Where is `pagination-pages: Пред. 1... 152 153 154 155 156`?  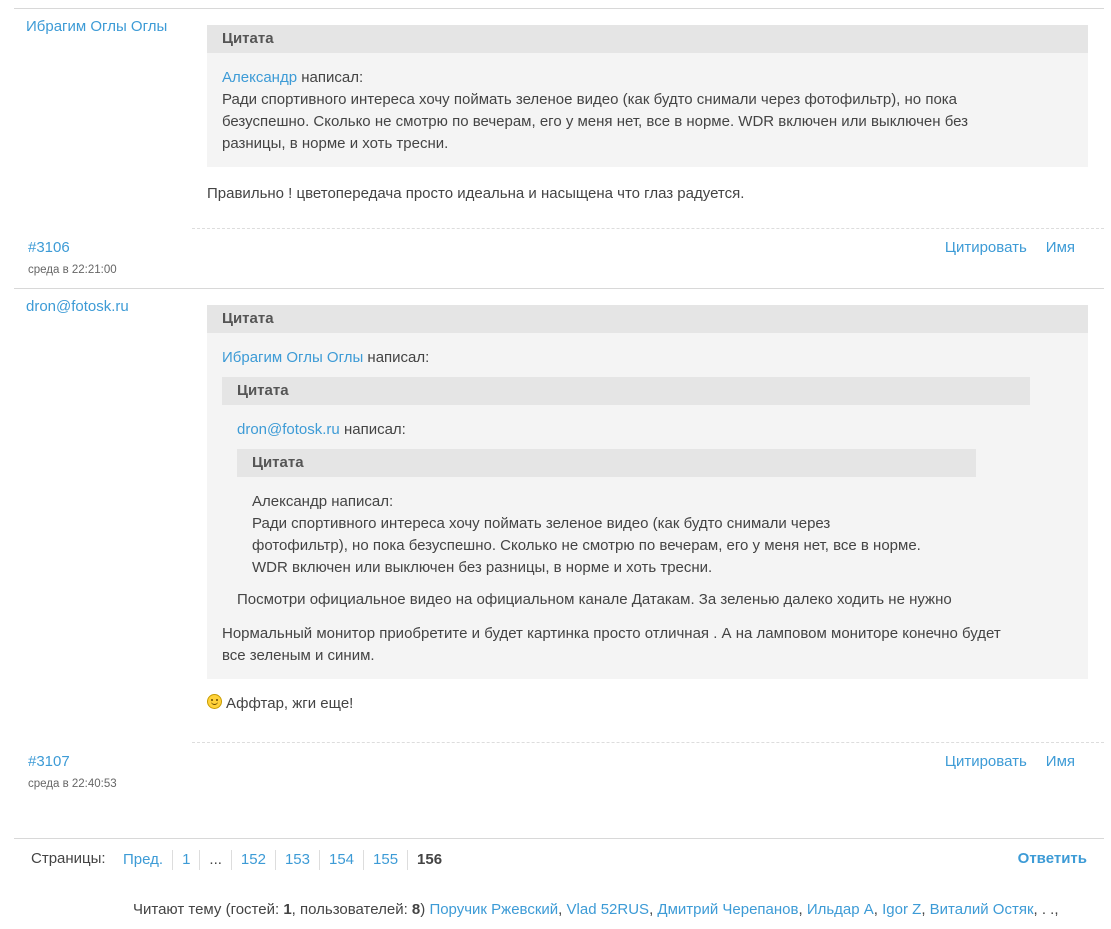 pagination-pages: Пред. 1... 152 153 154 155 156 is located at coordinates (282, 860).